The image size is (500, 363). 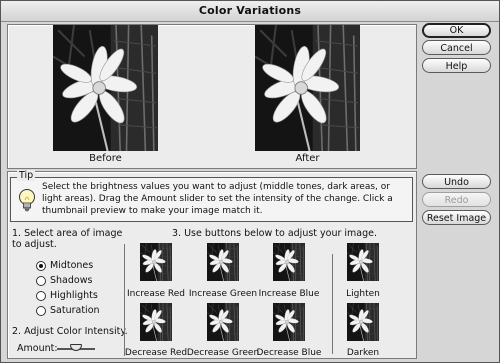 What do you see at coordinates (156, 262) in the screenshot?
I see `variation-increase-red-thumbnail` at bounding box center [156, 262].